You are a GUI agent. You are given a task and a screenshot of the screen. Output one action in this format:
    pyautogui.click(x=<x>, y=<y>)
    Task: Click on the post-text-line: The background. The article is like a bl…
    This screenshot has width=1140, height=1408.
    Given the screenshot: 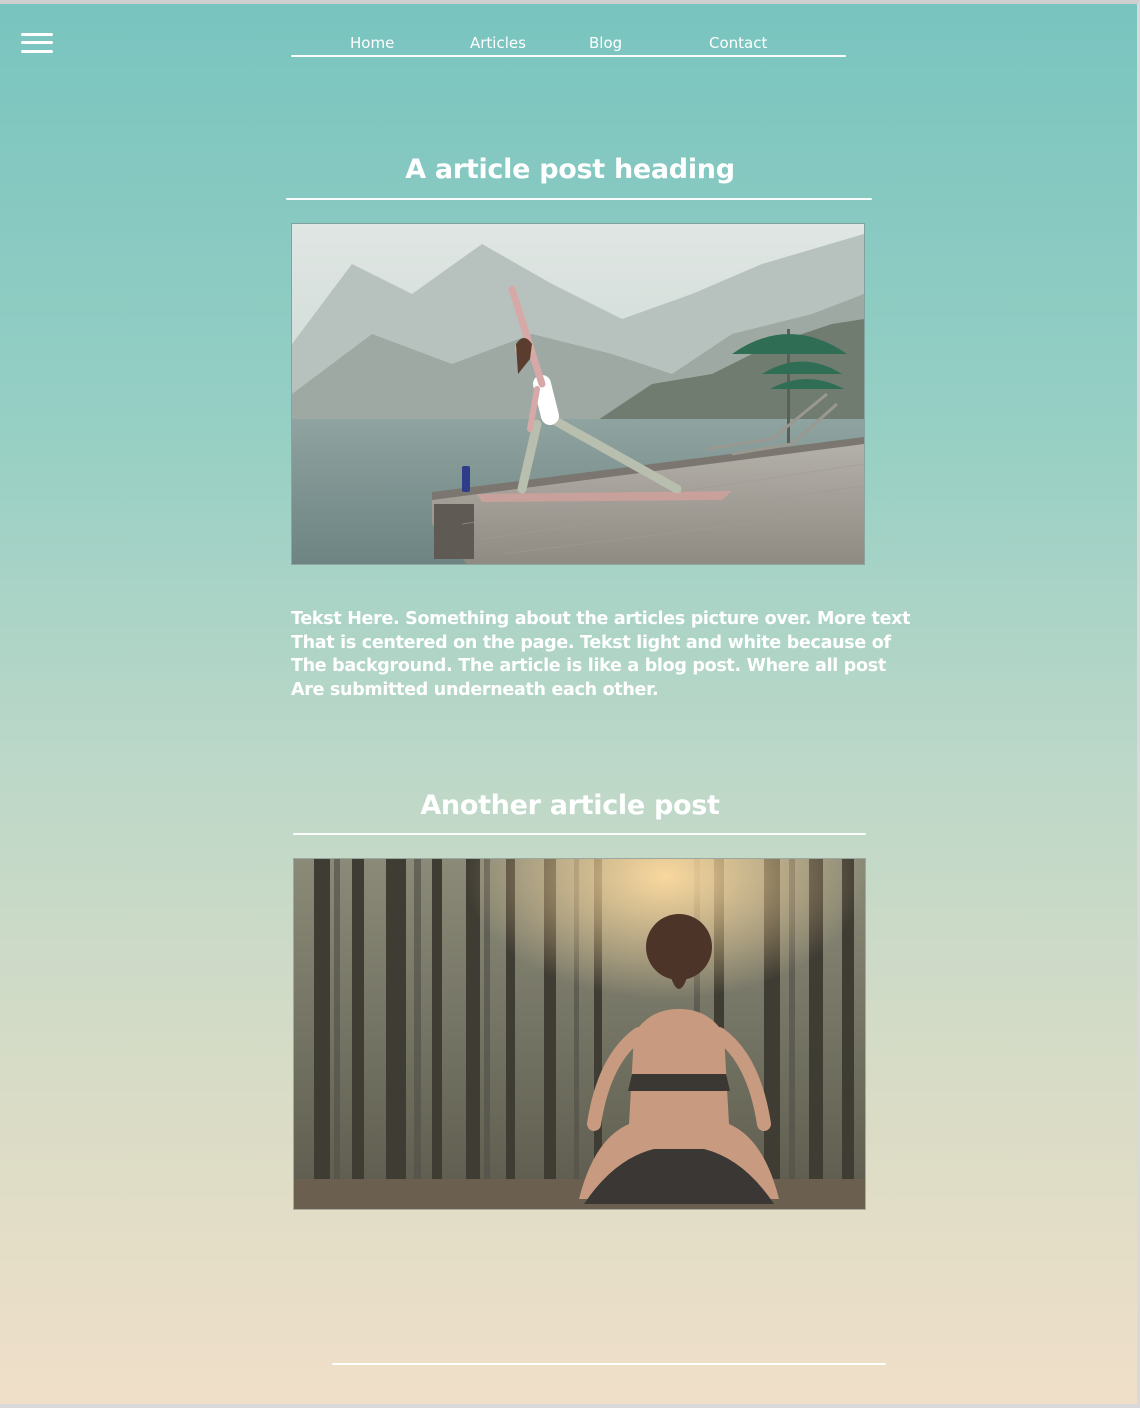 What is the action you would take?
    pyautogui.click(x=588, y=666)
    